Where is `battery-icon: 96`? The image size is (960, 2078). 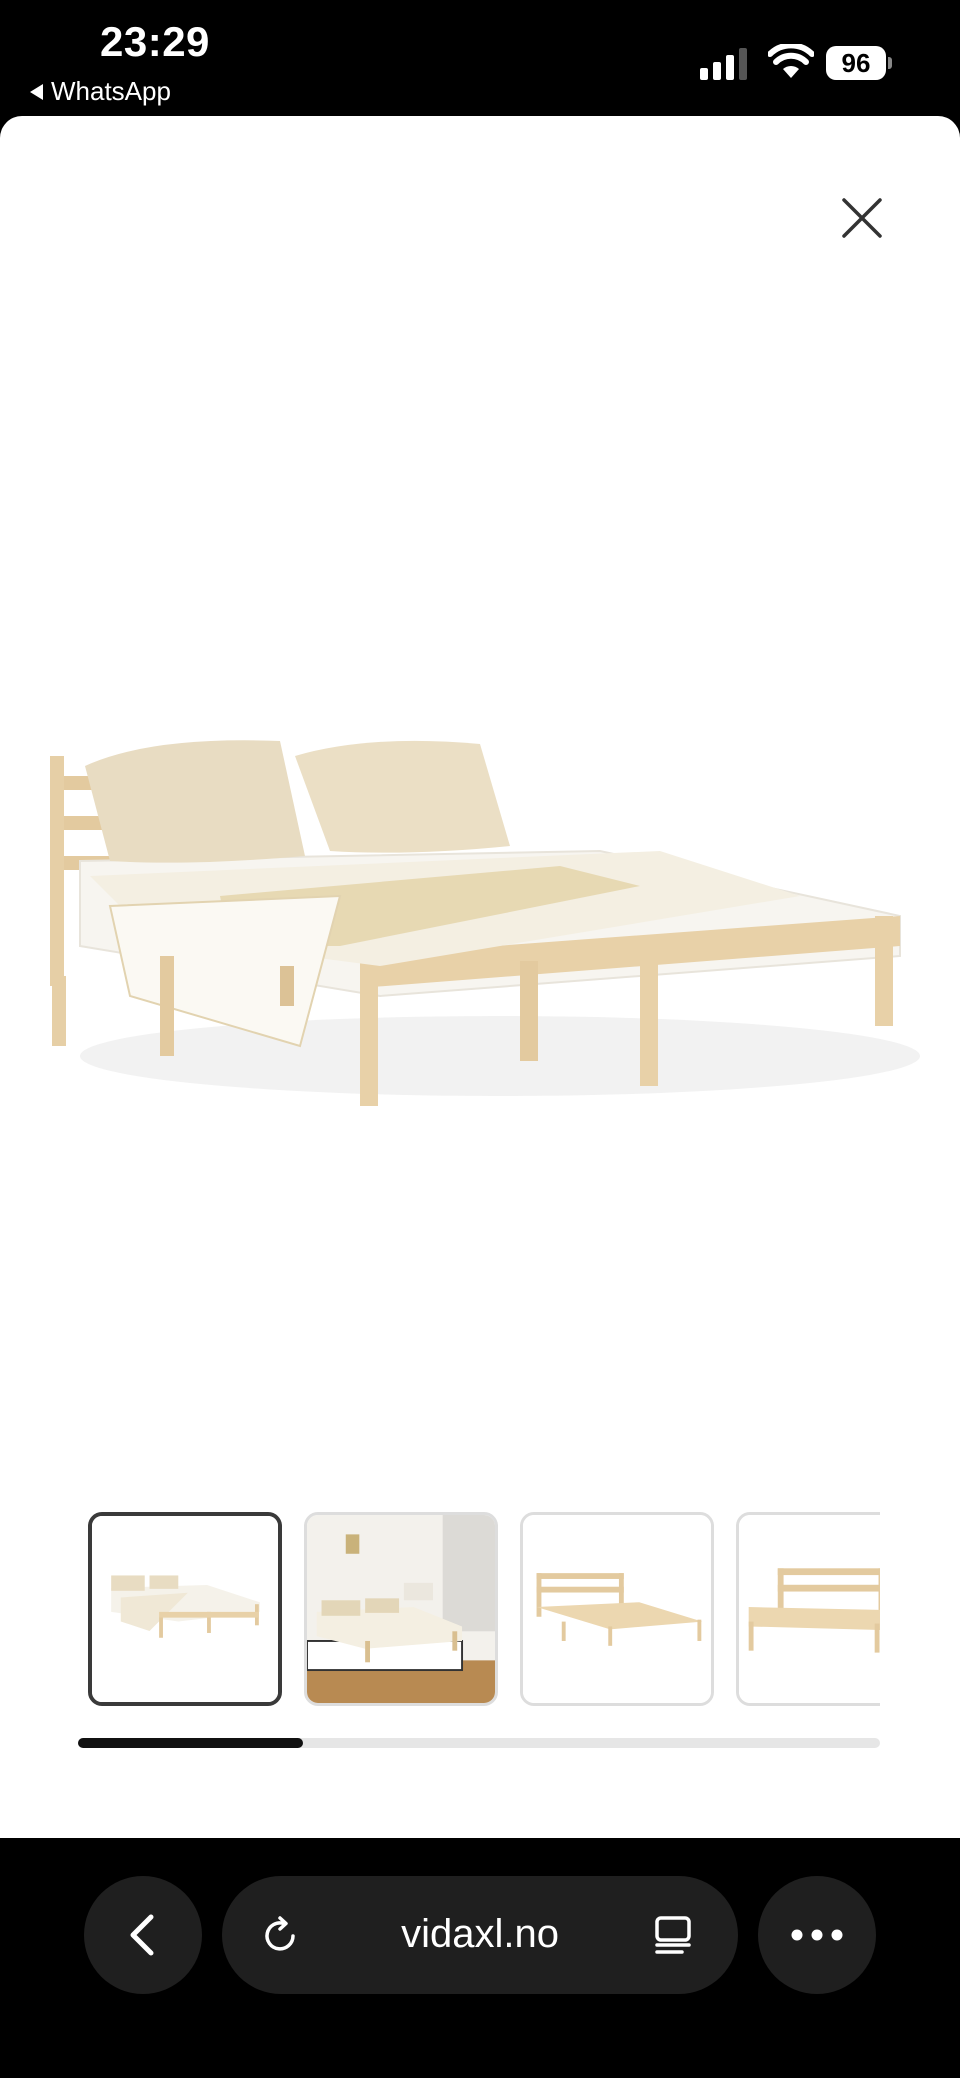
battery-icon: 96 is located at coordinates (860, 63).